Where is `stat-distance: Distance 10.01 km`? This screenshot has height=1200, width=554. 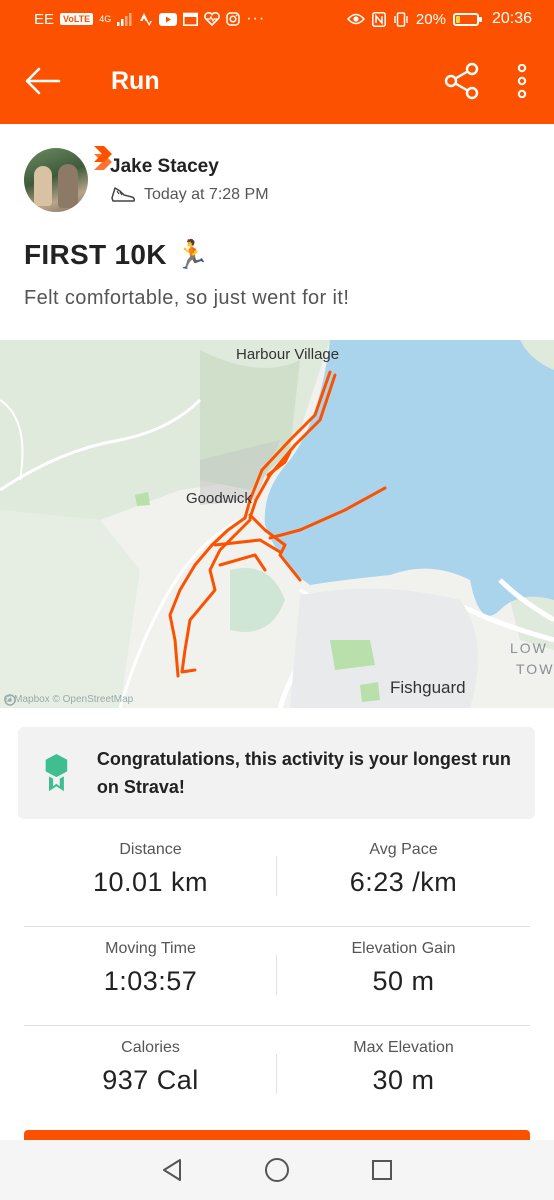
stat-distance: Distance 10.01 km is located at coordinates (150, 877).